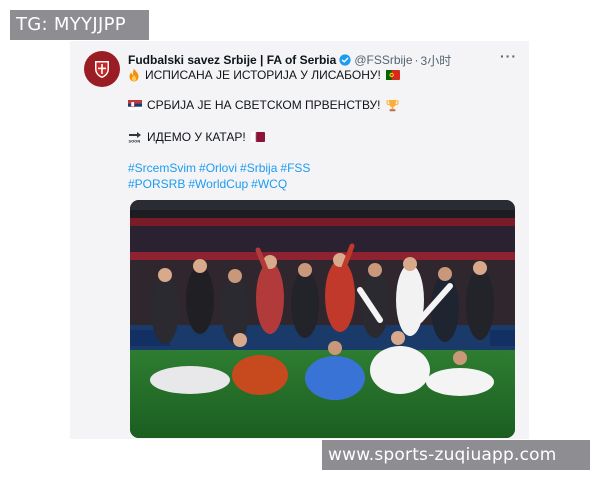 This screenshot has height=480, width=600. I want to click on hashtag-link: #Srbija, so click(258, 168).